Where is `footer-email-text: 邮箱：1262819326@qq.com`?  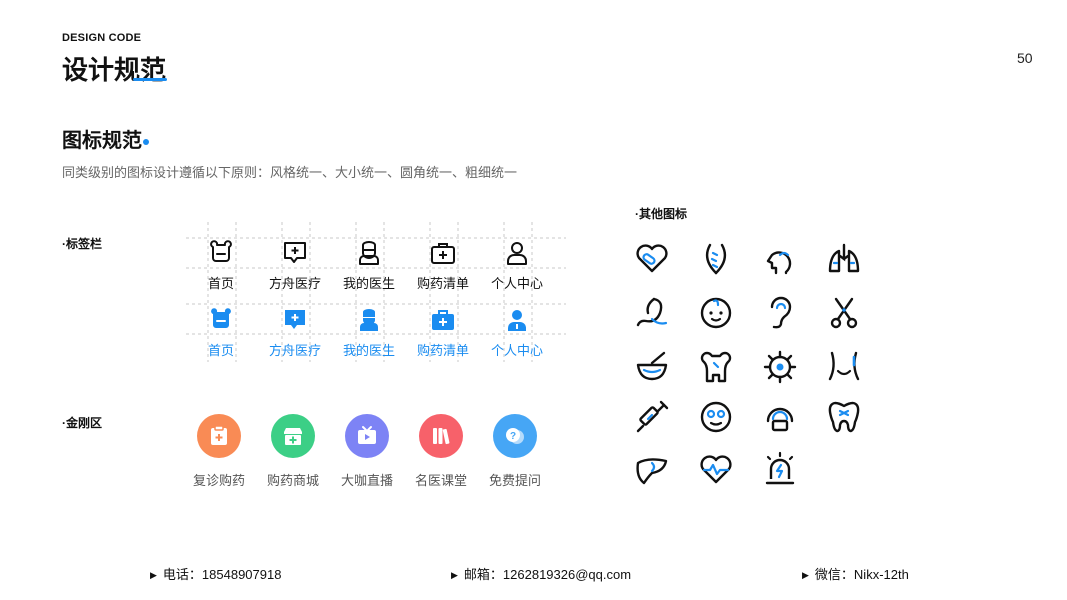
footer-email-text: 邮箱：1262819326@qq.com is located at coordinates (547, 574).